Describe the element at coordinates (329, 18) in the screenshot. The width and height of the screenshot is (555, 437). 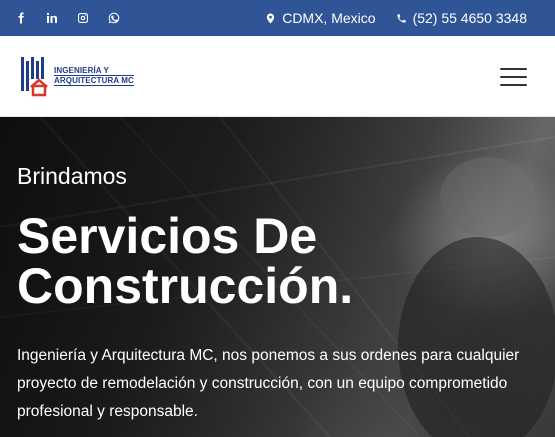
I see `location-text: CDMX, Mexico` at that location.